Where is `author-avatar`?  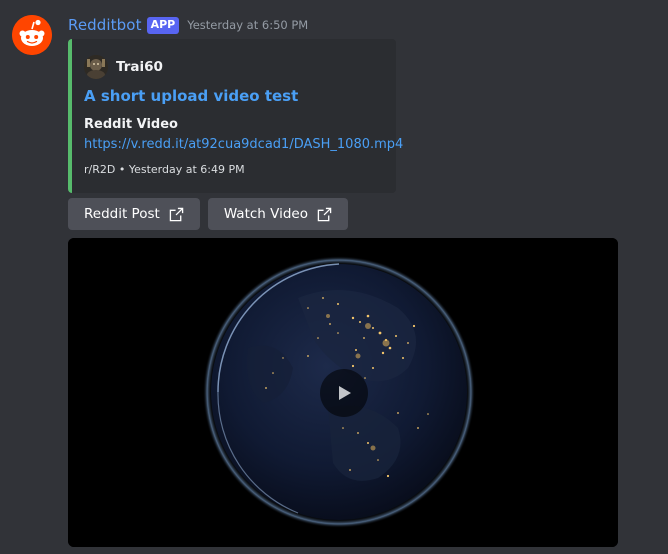 author-avatar is located at coordinates (96, 67).